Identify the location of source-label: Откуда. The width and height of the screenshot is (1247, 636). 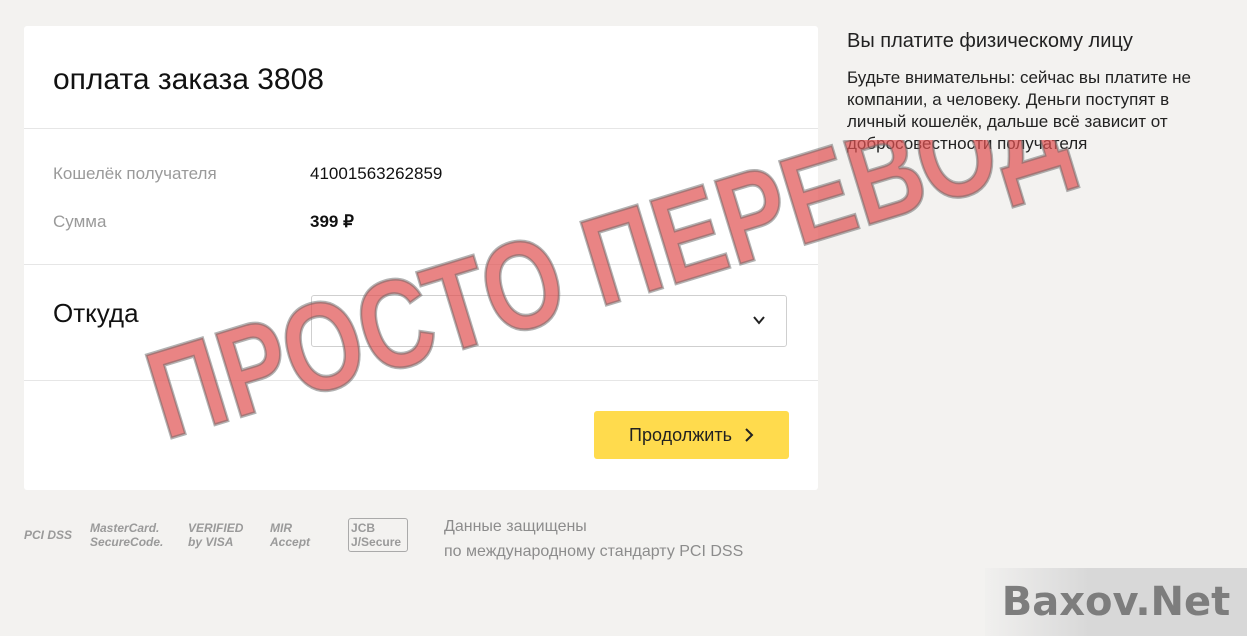
(96, 313).